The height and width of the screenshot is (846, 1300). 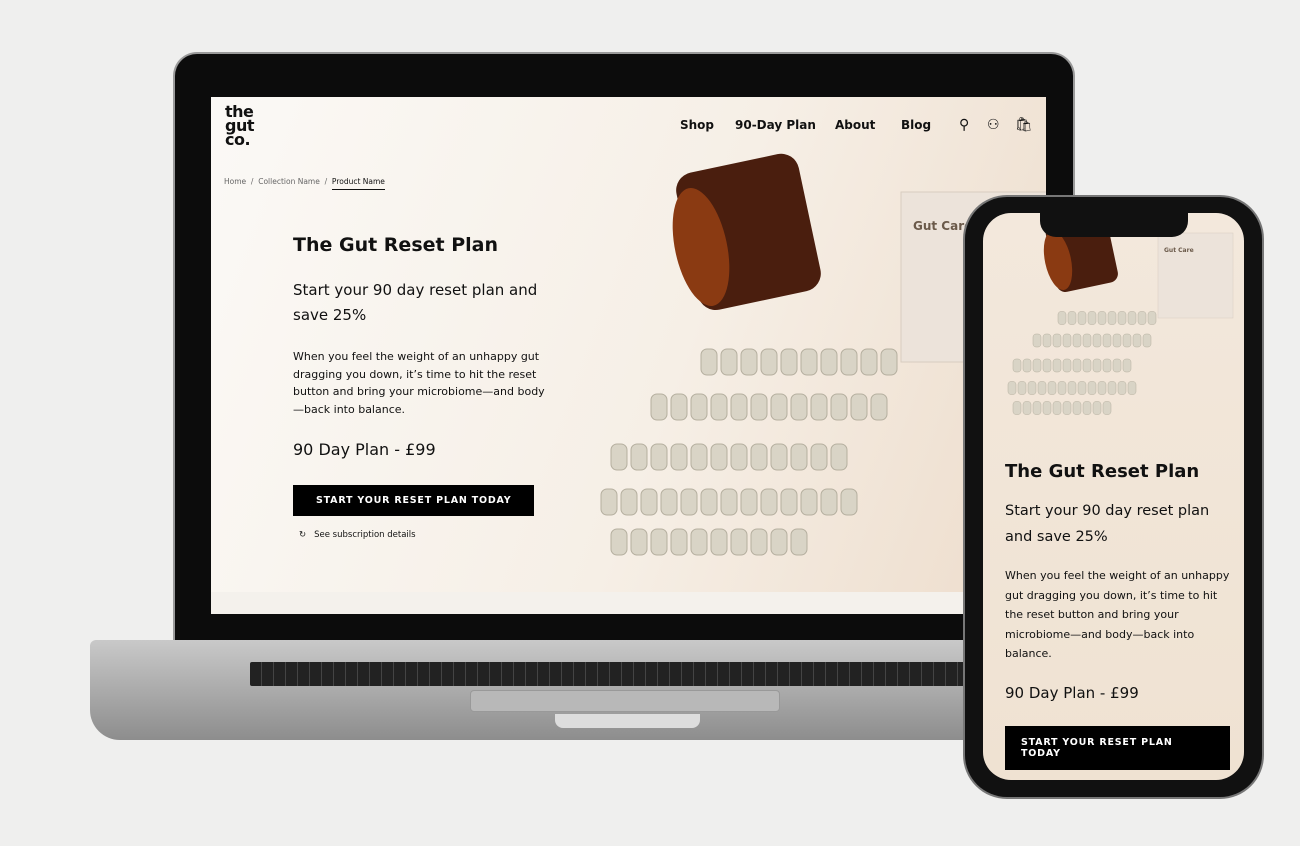 I want to click on cart-icon: 🛍, so click(x=1024, y=125).